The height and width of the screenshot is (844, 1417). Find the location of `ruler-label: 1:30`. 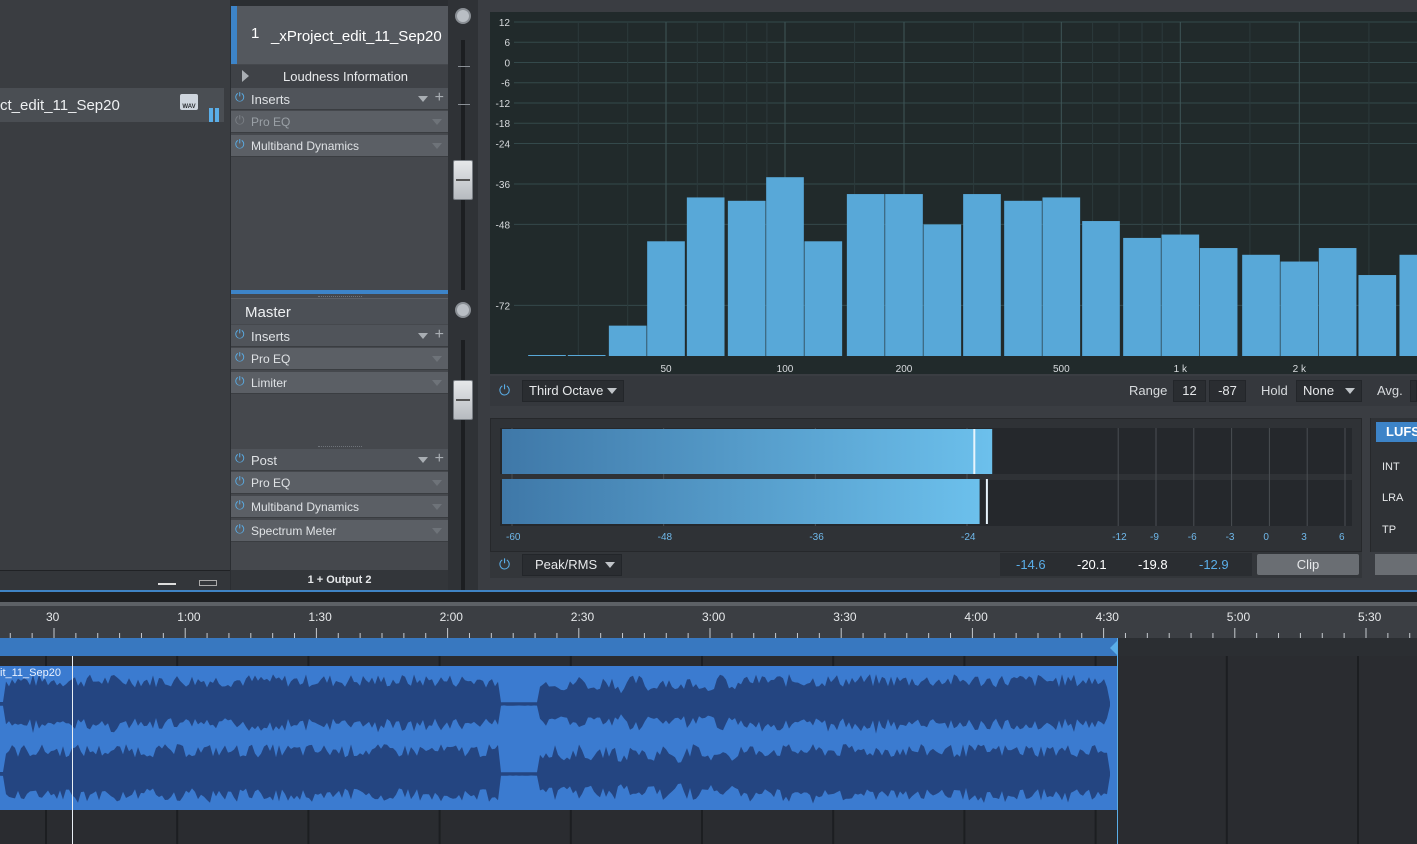

ruler-label: 1:30 is located at coordinates (320, 617).